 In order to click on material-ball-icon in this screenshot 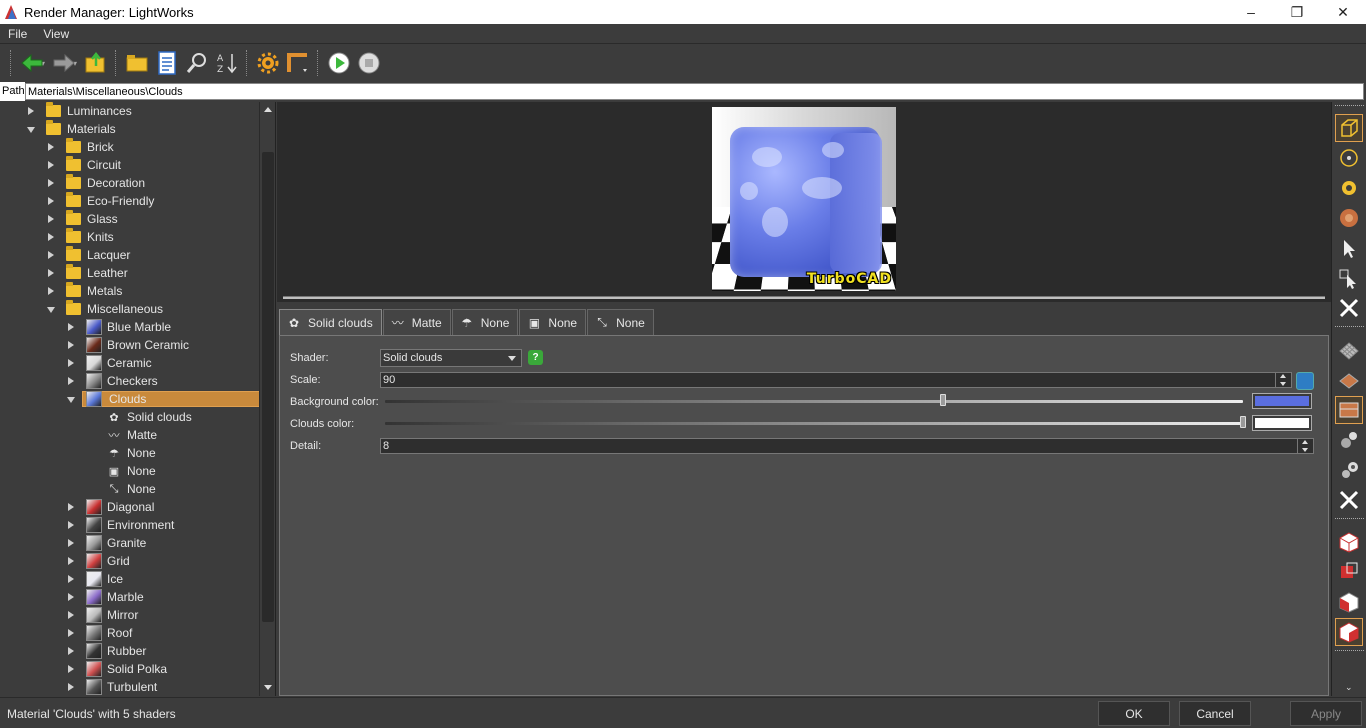, I will do `click(1349, 218)`.